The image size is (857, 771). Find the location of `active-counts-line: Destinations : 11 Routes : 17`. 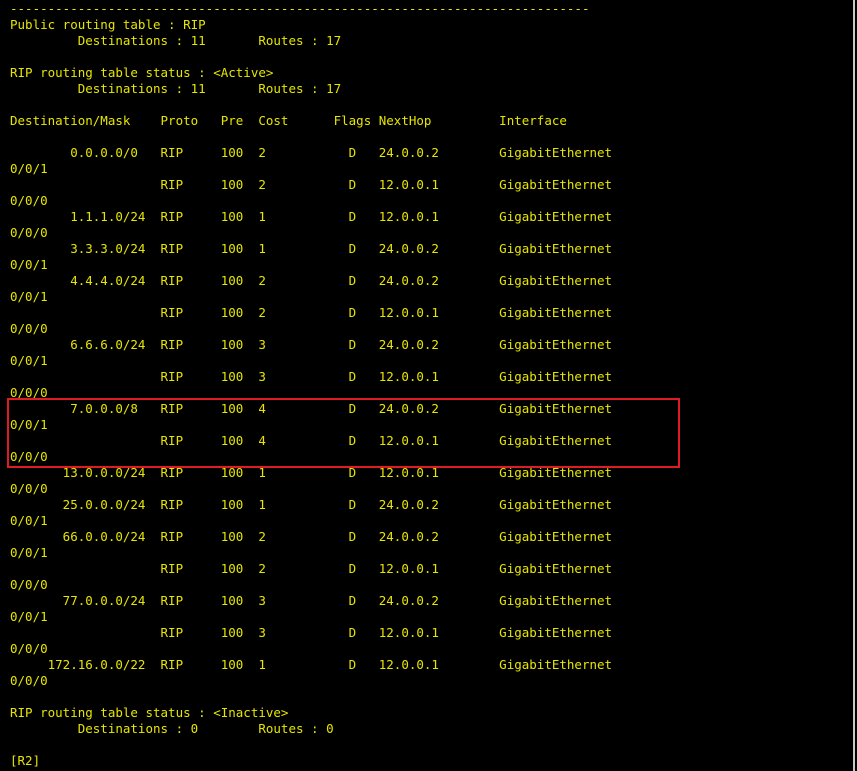

active-counts-line: Destinations : 11 Routes : 17 is located at coordinates (176, 88).